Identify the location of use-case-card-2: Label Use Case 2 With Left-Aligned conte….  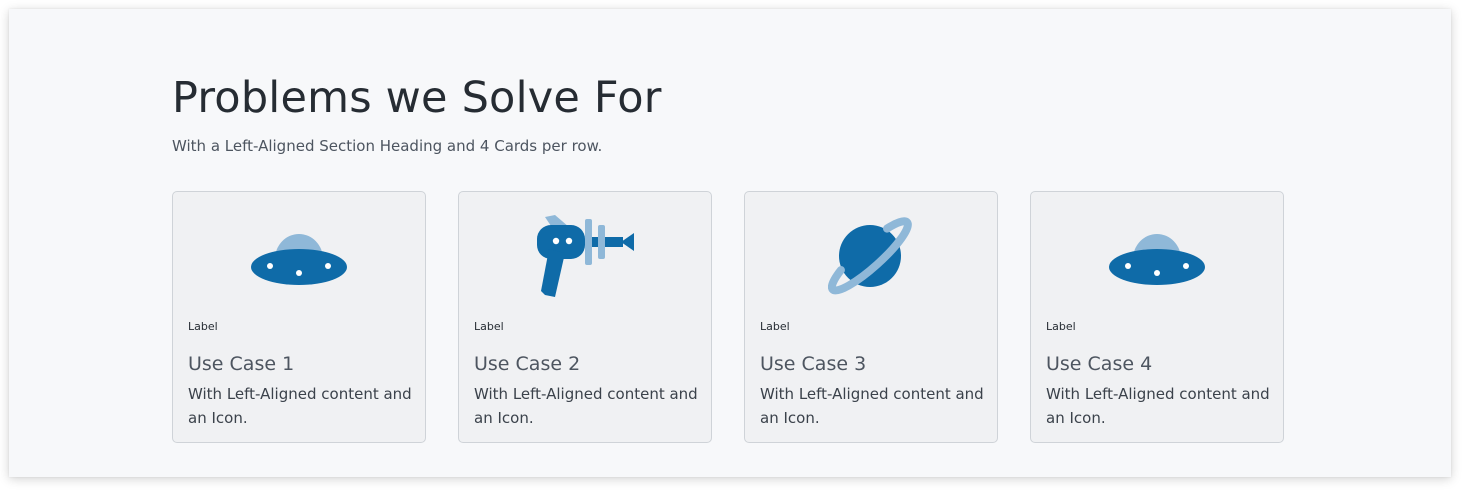
(585, 317).